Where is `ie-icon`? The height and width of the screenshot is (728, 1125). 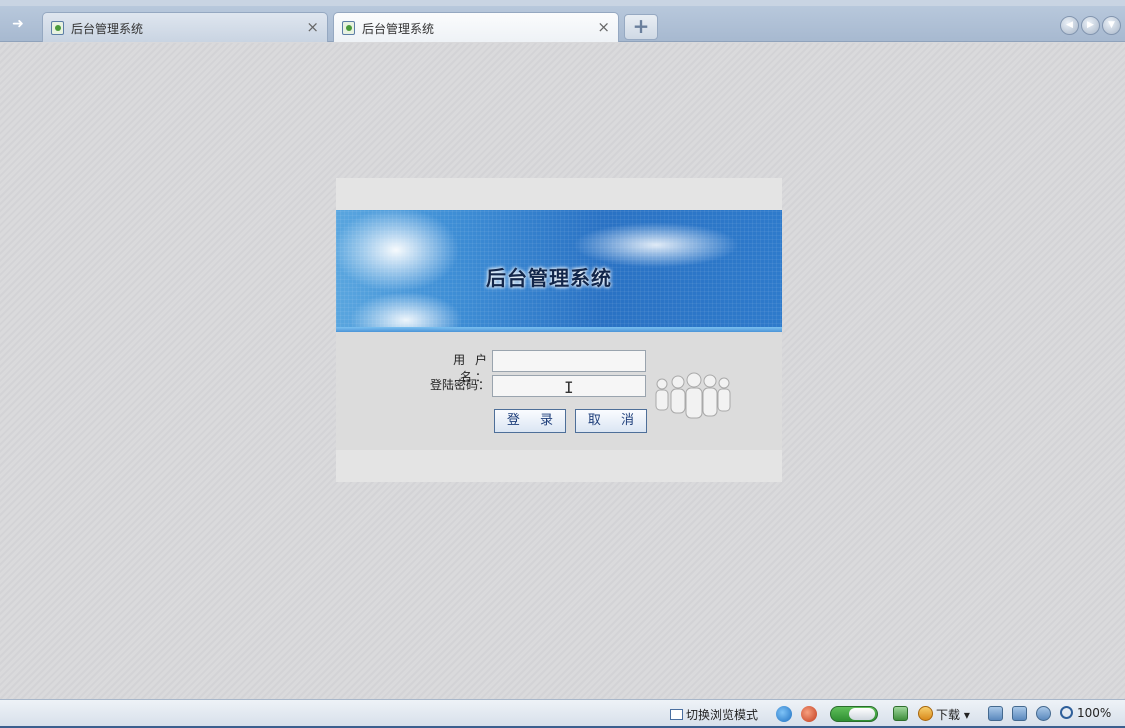 ie-icon is located at coordinates (784, 714).